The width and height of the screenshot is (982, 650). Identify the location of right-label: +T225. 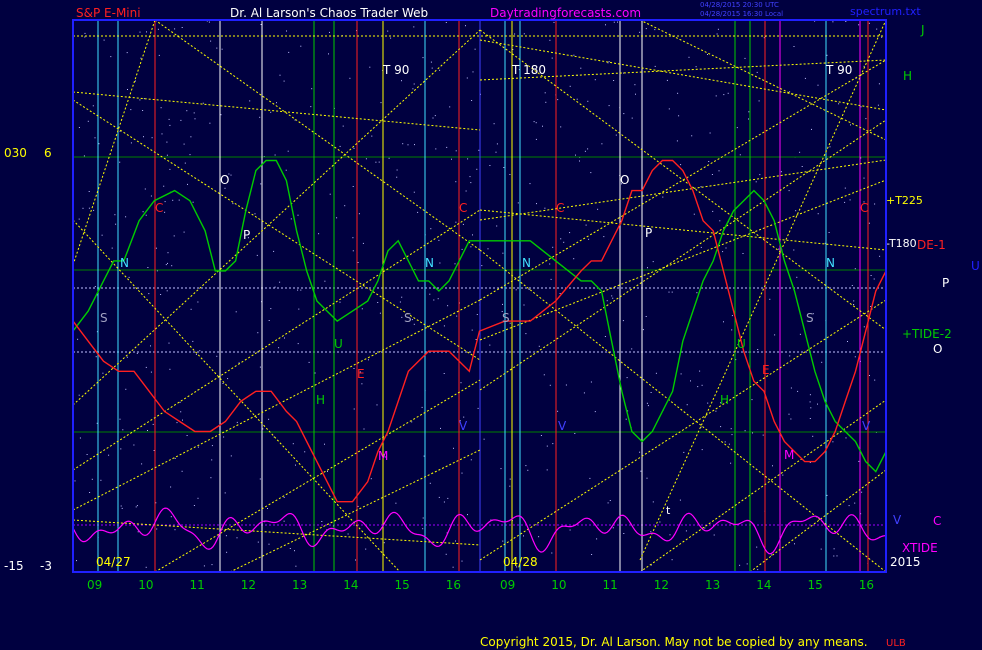
(904, 200).